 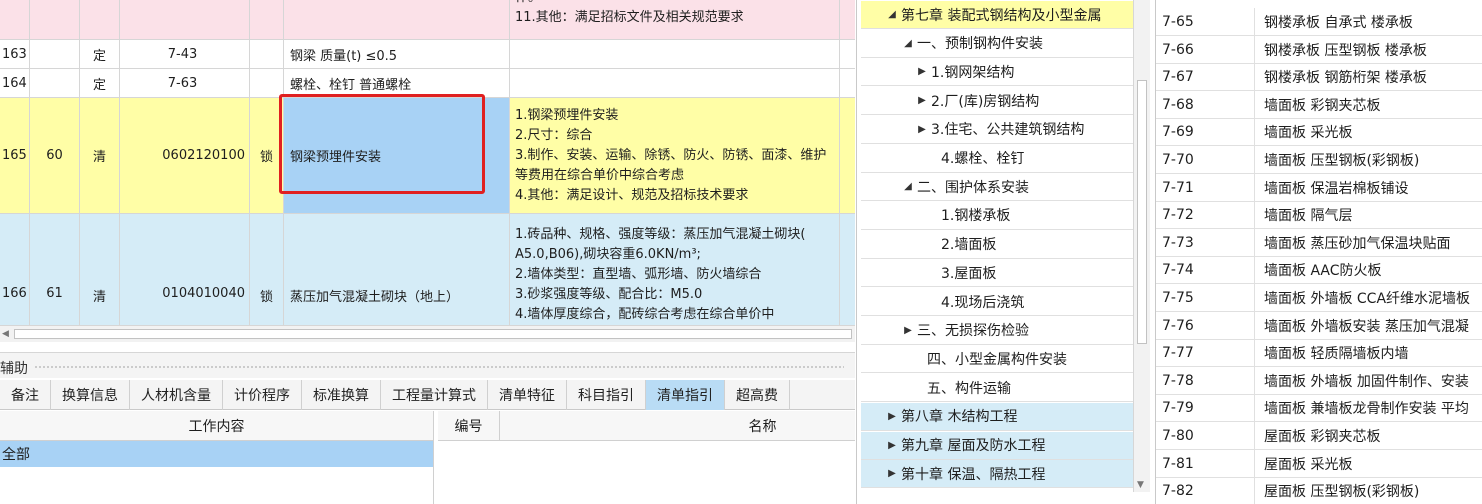 I want to click on quota-row: 7-68 墙面板 彩钢夹芯板, so click(x=1319, y=104).